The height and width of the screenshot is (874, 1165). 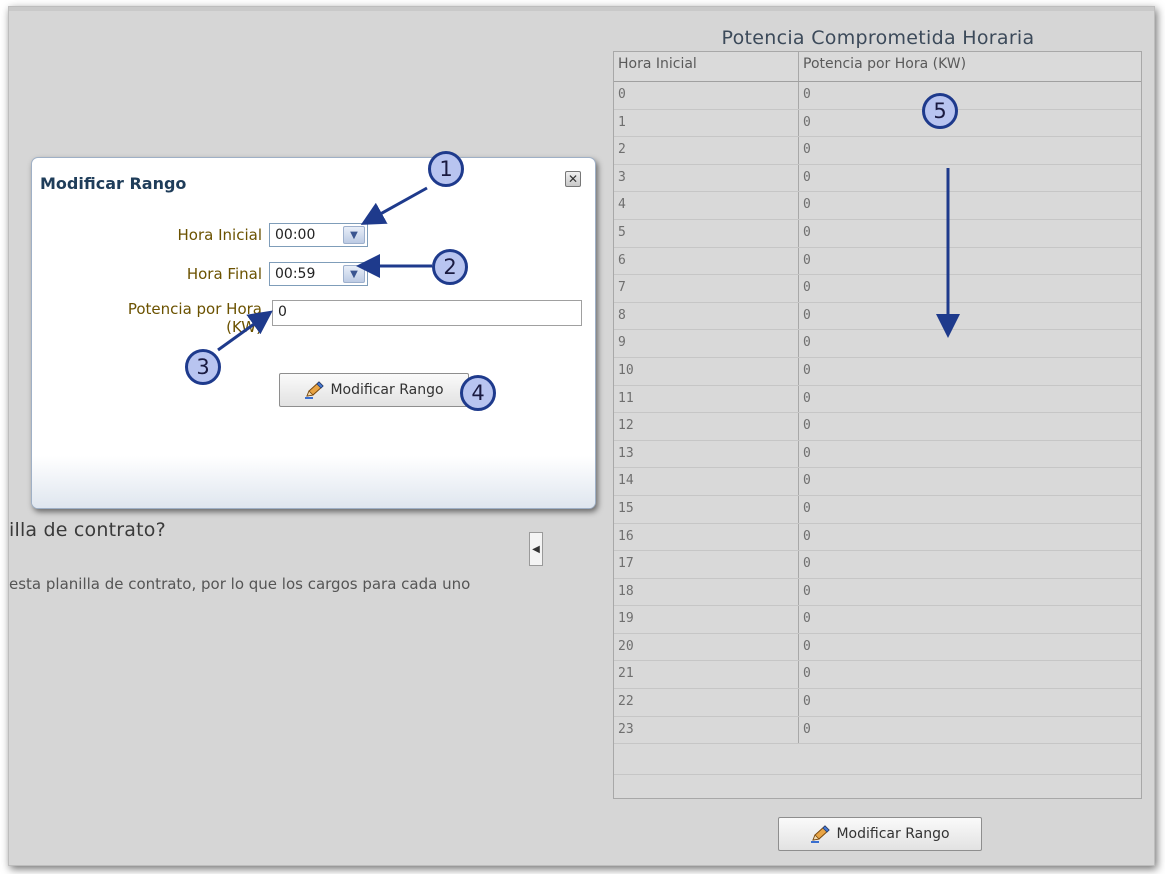 I want to click on column-header-hora-inicial: Hora Inicial, so click(x=706, y=66).